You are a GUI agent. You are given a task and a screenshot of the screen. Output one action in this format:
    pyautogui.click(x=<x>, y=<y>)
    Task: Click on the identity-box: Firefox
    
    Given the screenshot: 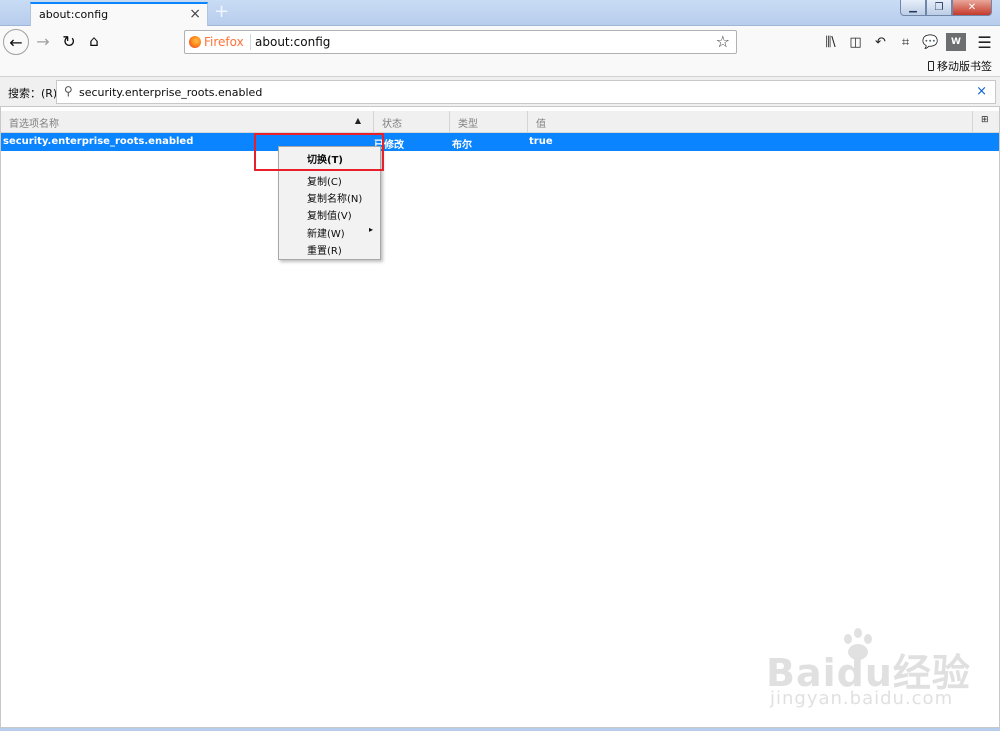 What is the action you would take?
    pyautogui.click(x=220, y=42)
    